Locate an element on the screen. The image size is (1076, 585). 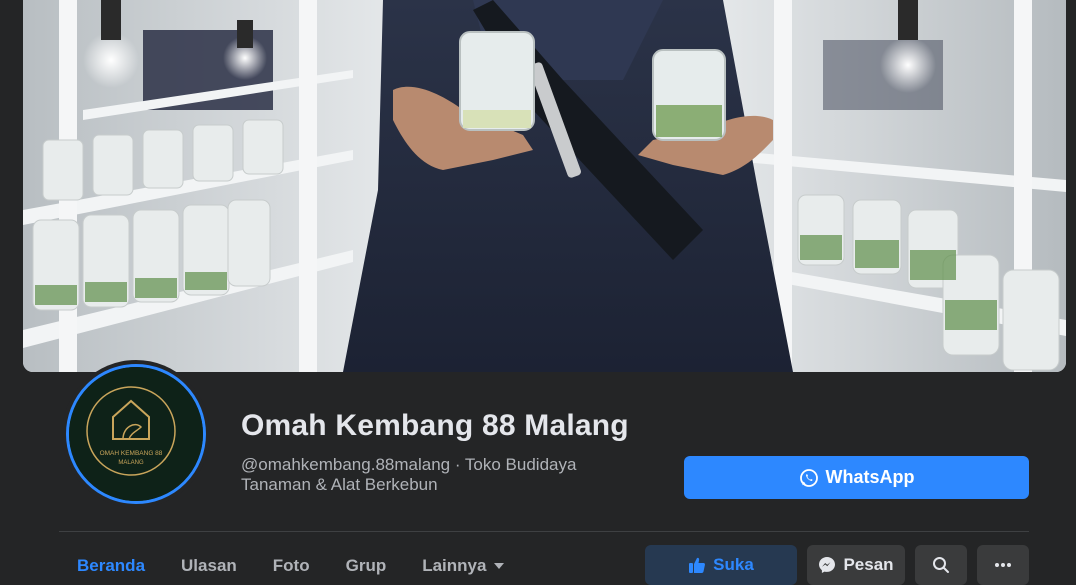
like-button: Suka is located at coordinates (721, 565).